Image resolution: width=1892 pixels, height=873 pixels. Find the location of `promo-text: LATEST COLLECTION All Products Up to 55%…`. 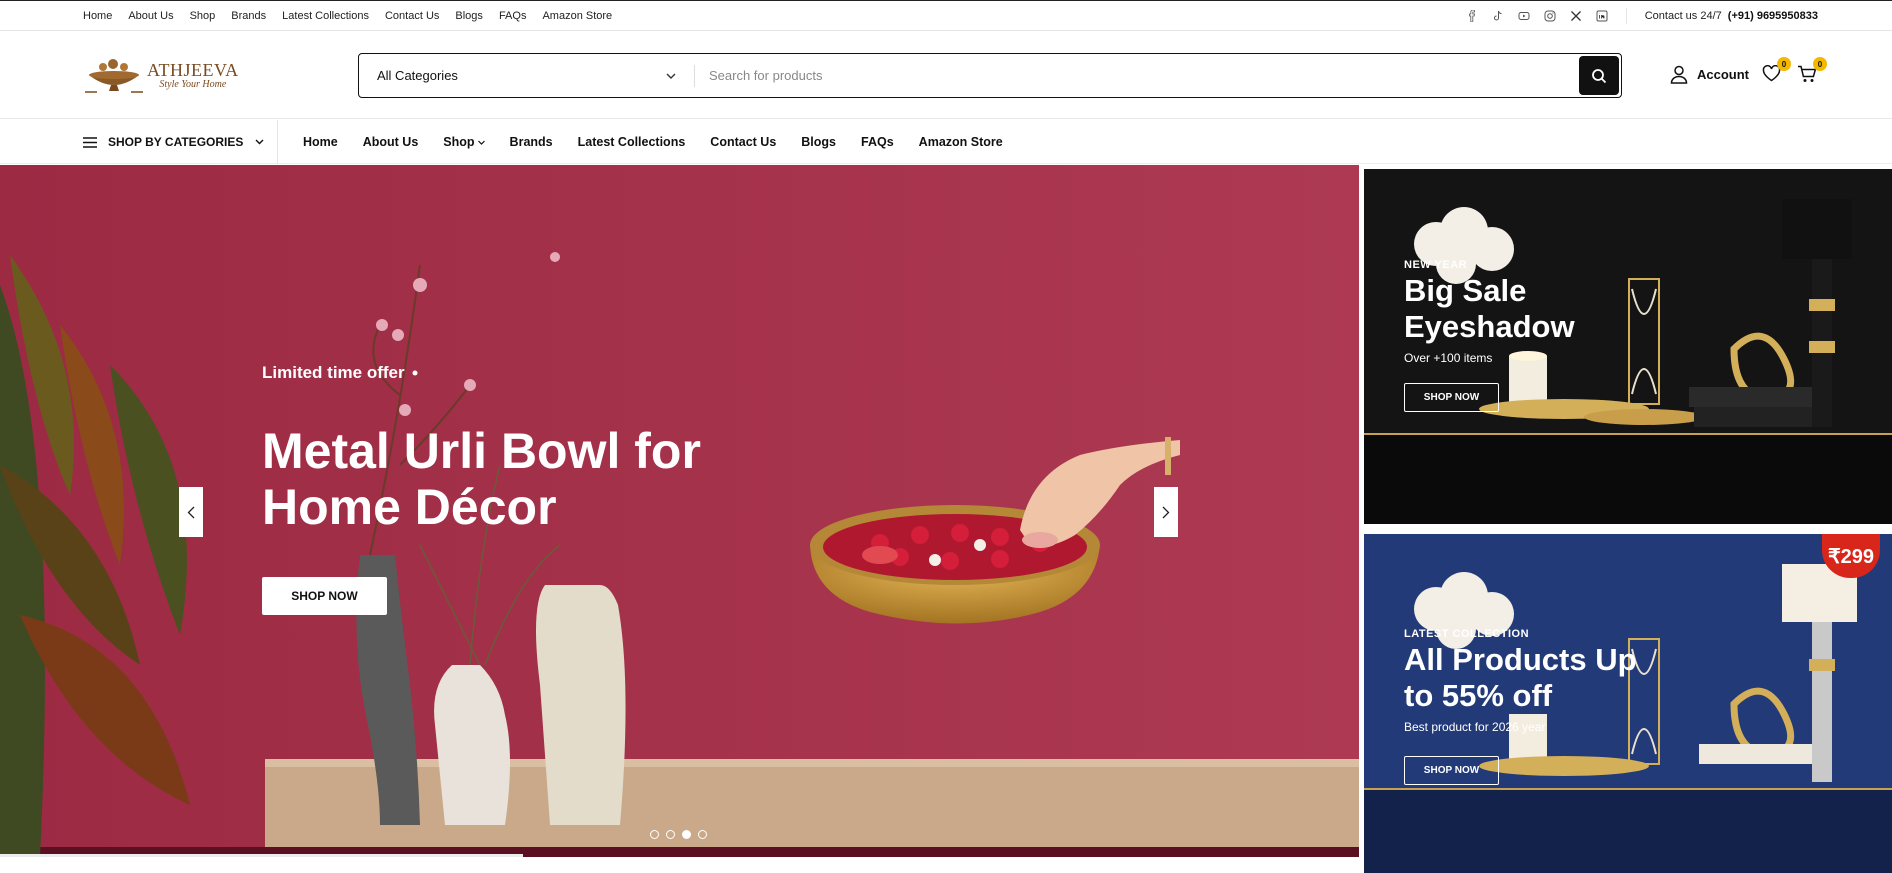

promo-text: LATEST COLLECTION All Products Up to 55%… is located at coordinates (1529, 706).